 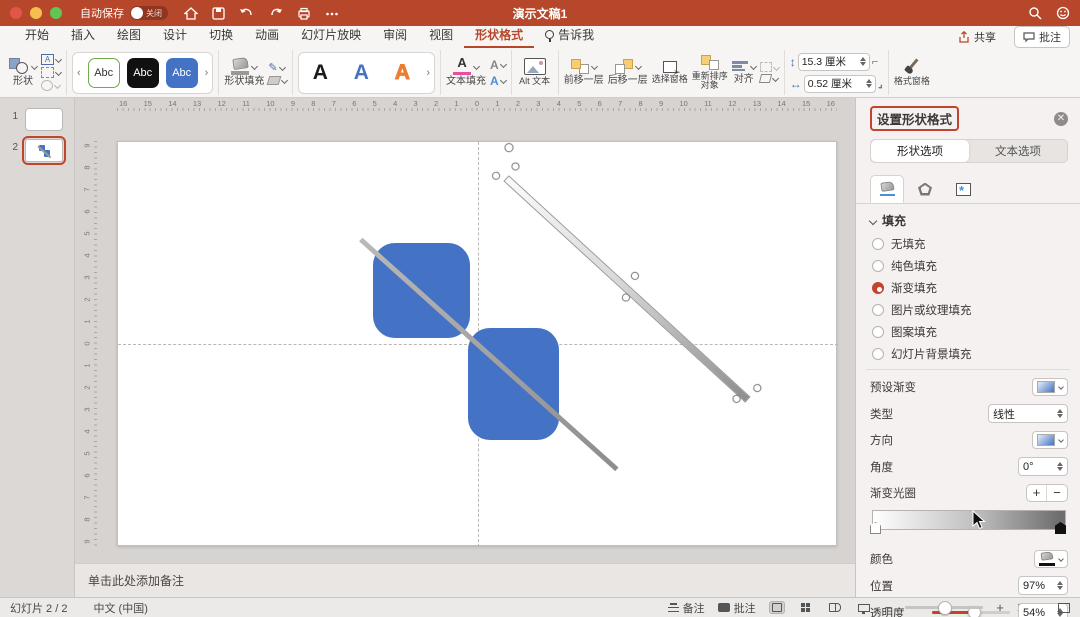 What do you see at coordinates (806, 607) in the screenshot?
I see `slide-sorter-view-button` at bounding box center [806, 607].